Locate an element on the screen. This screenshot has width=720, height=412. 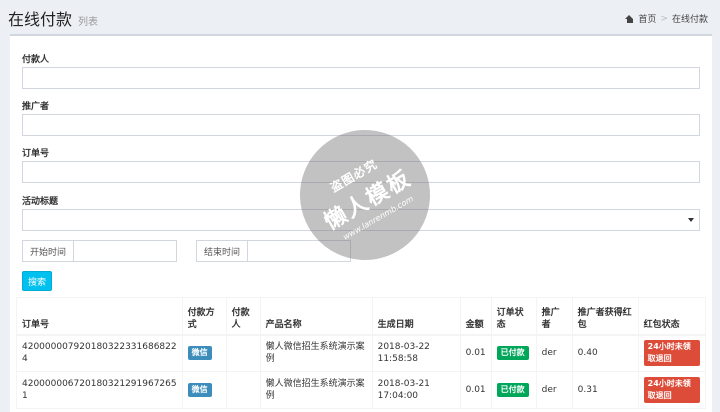
cell-order: 420000006720180321291967265 1 is located at coordinates (99, 390).